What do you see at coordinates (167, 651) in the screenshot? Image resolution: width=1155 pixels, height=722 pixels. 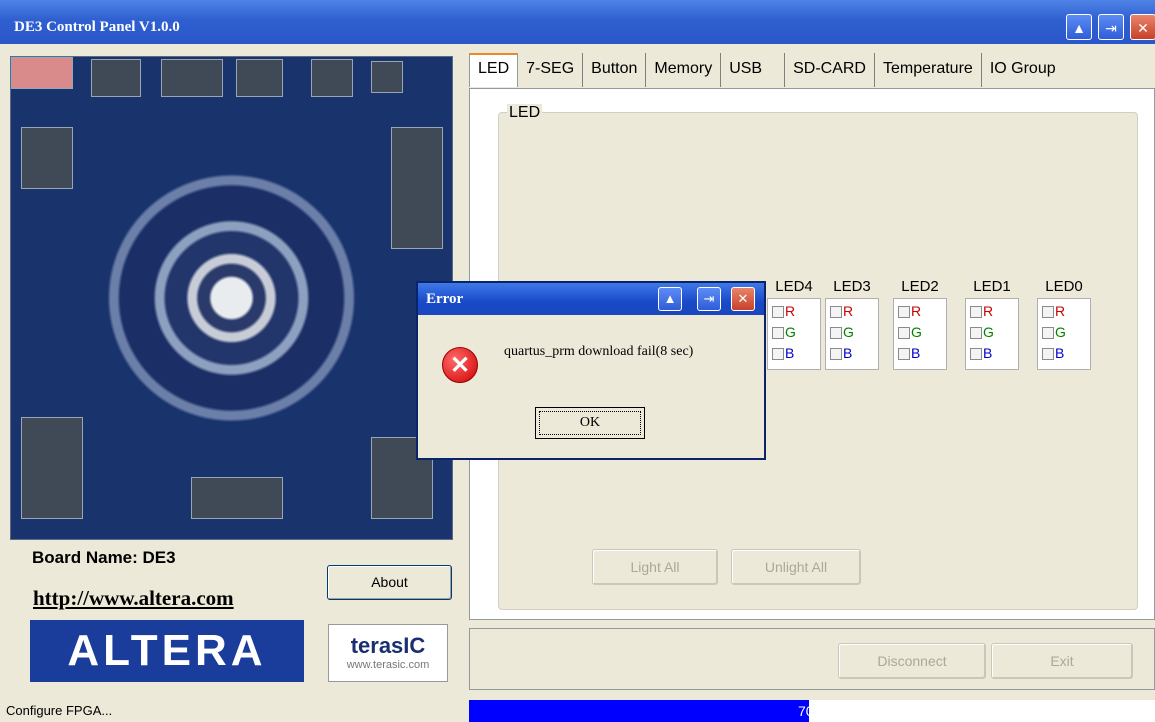 I see `altera-logo: ALTERA` at bounding box center [167, 651].